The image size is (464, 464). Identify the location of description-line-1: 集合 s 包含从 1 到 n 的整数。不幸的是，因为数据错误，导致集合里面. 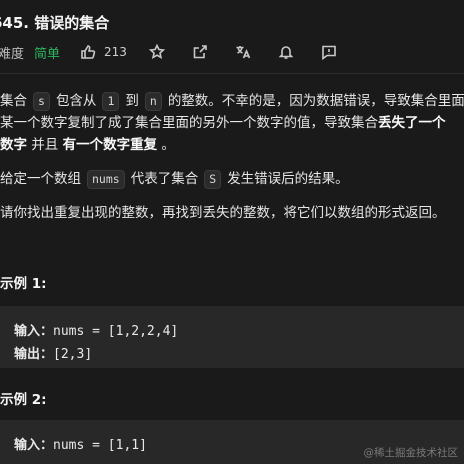
(232, 101).